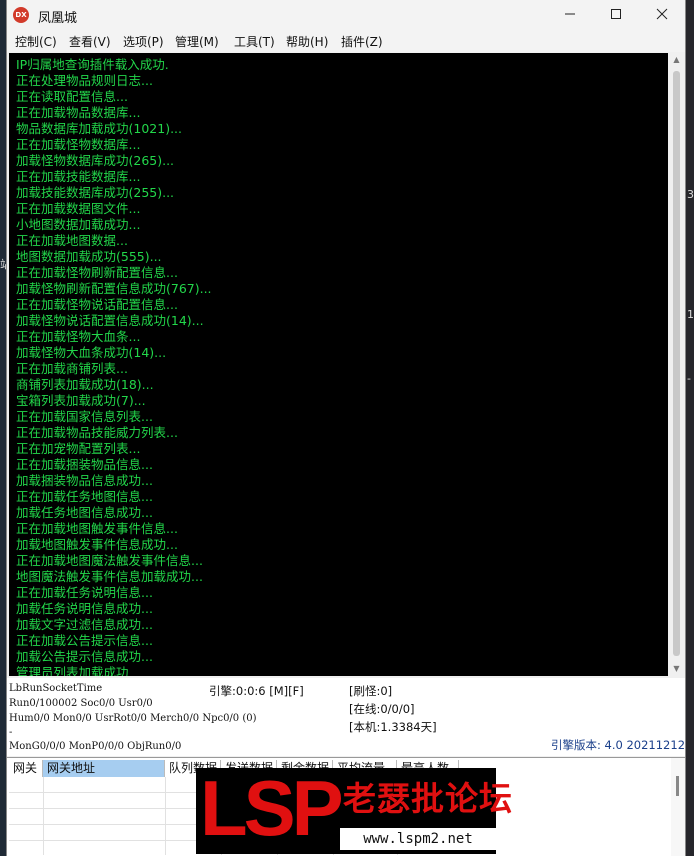  I want to click on engine-status: 引擎:0:0:6 [M][F], so click(256, 691).